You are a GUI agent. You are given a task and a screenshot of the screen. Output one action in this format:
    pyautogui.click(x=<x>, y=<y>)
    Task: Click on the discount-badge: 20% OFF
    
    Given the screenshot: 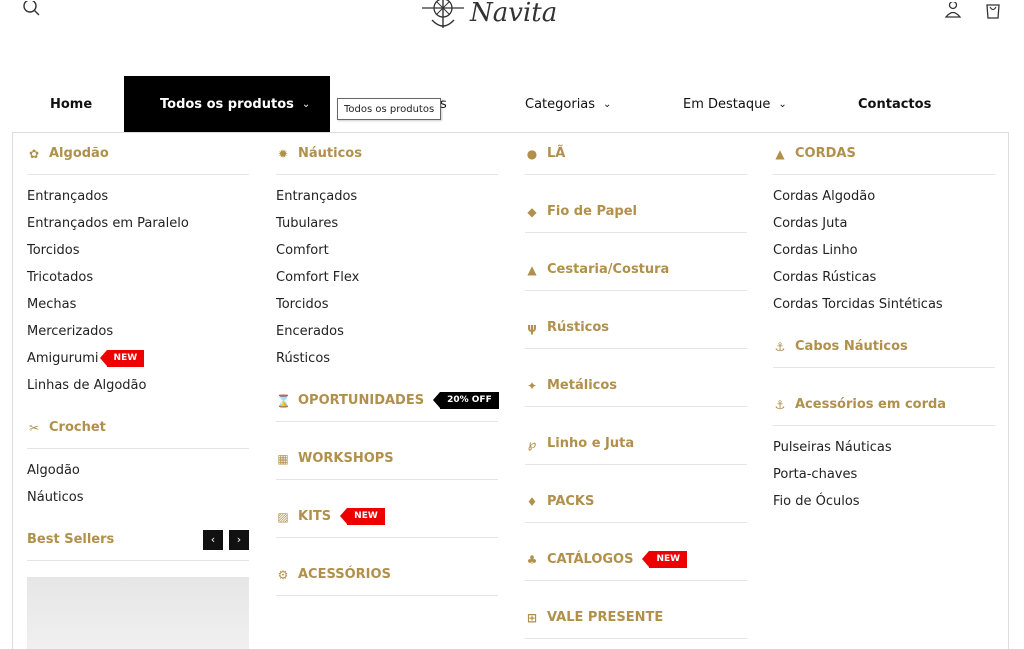 What is the action you would take?
    pyautogui.click(x=466, y=400)
    